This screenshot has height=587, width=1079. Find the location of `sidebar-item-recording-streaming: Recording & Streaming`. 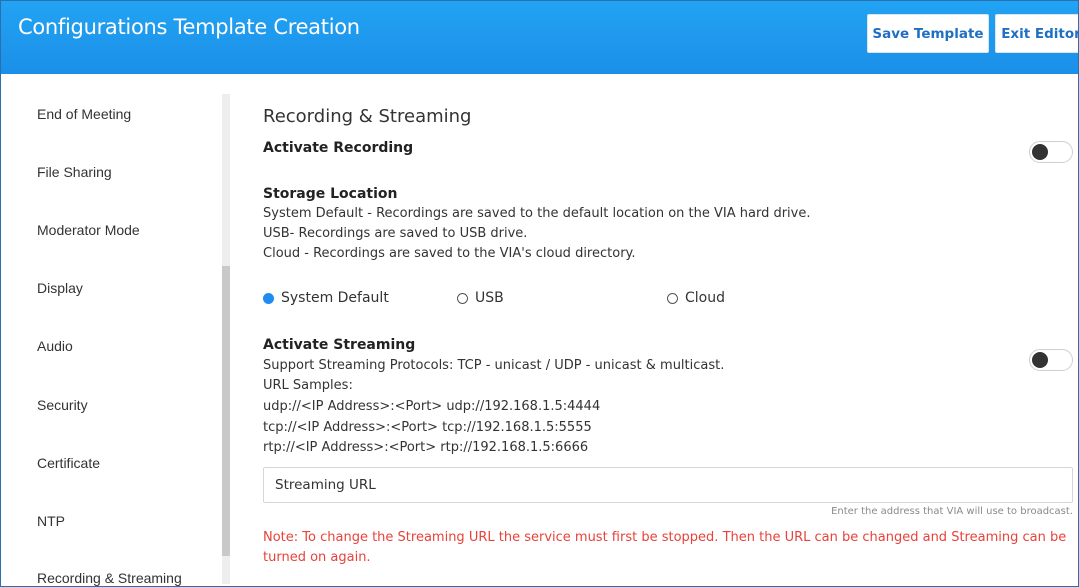

sidebar-item-recording-streaming: Recording & Streaming is located at coordinates (109, 578).